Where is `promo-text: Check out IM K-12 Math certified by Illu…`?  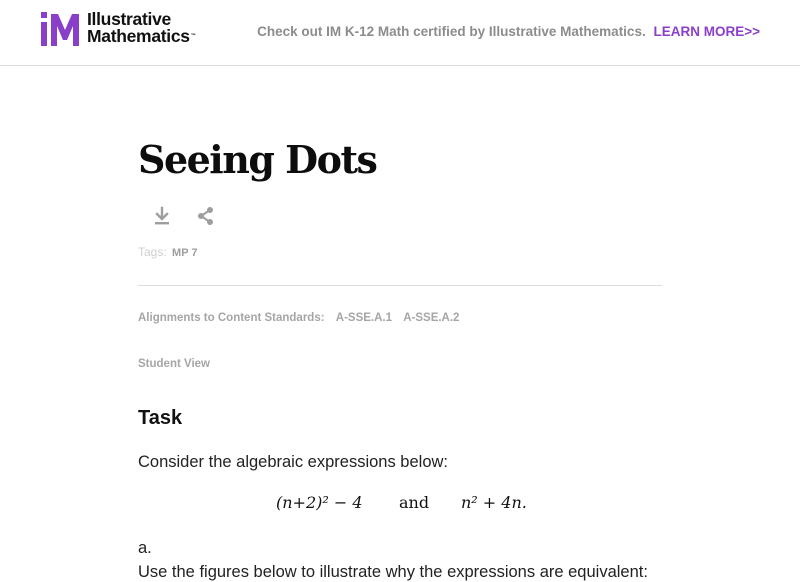
promo-text: Check out IM K-12 Math certified by Illu… is located at coordinates (451, 31).